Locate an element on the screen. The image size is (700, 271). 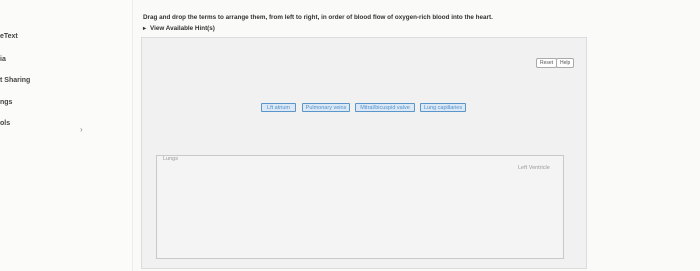
drag-tile-pulmonary-veins: Pulmonary veins is located at coordinates (326, 107).